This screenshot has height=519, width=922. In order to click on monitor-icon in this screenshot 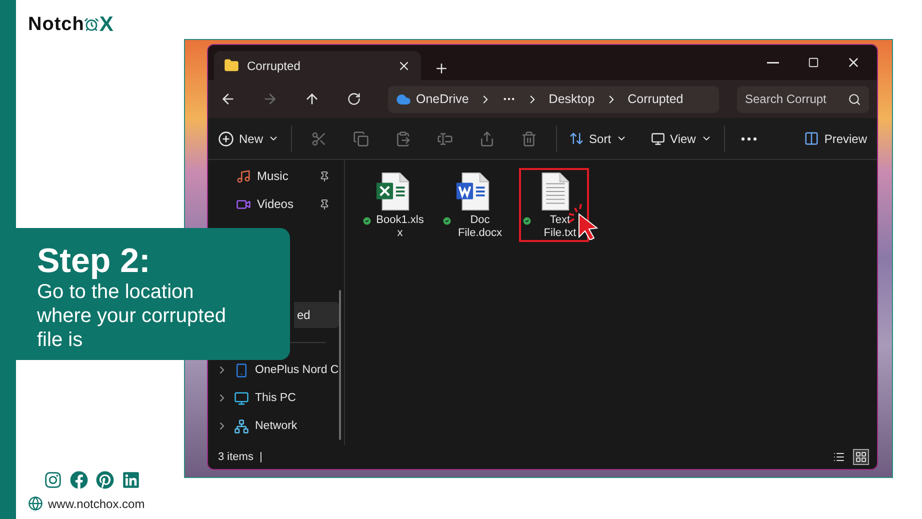, I will do `click(658, 139)`.